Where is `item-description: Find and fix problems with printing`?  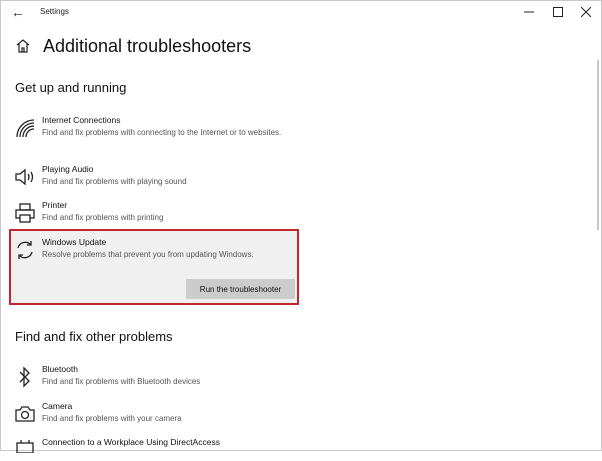
item-description: Find and fix problems with printing is located at coordinates (103, 217).